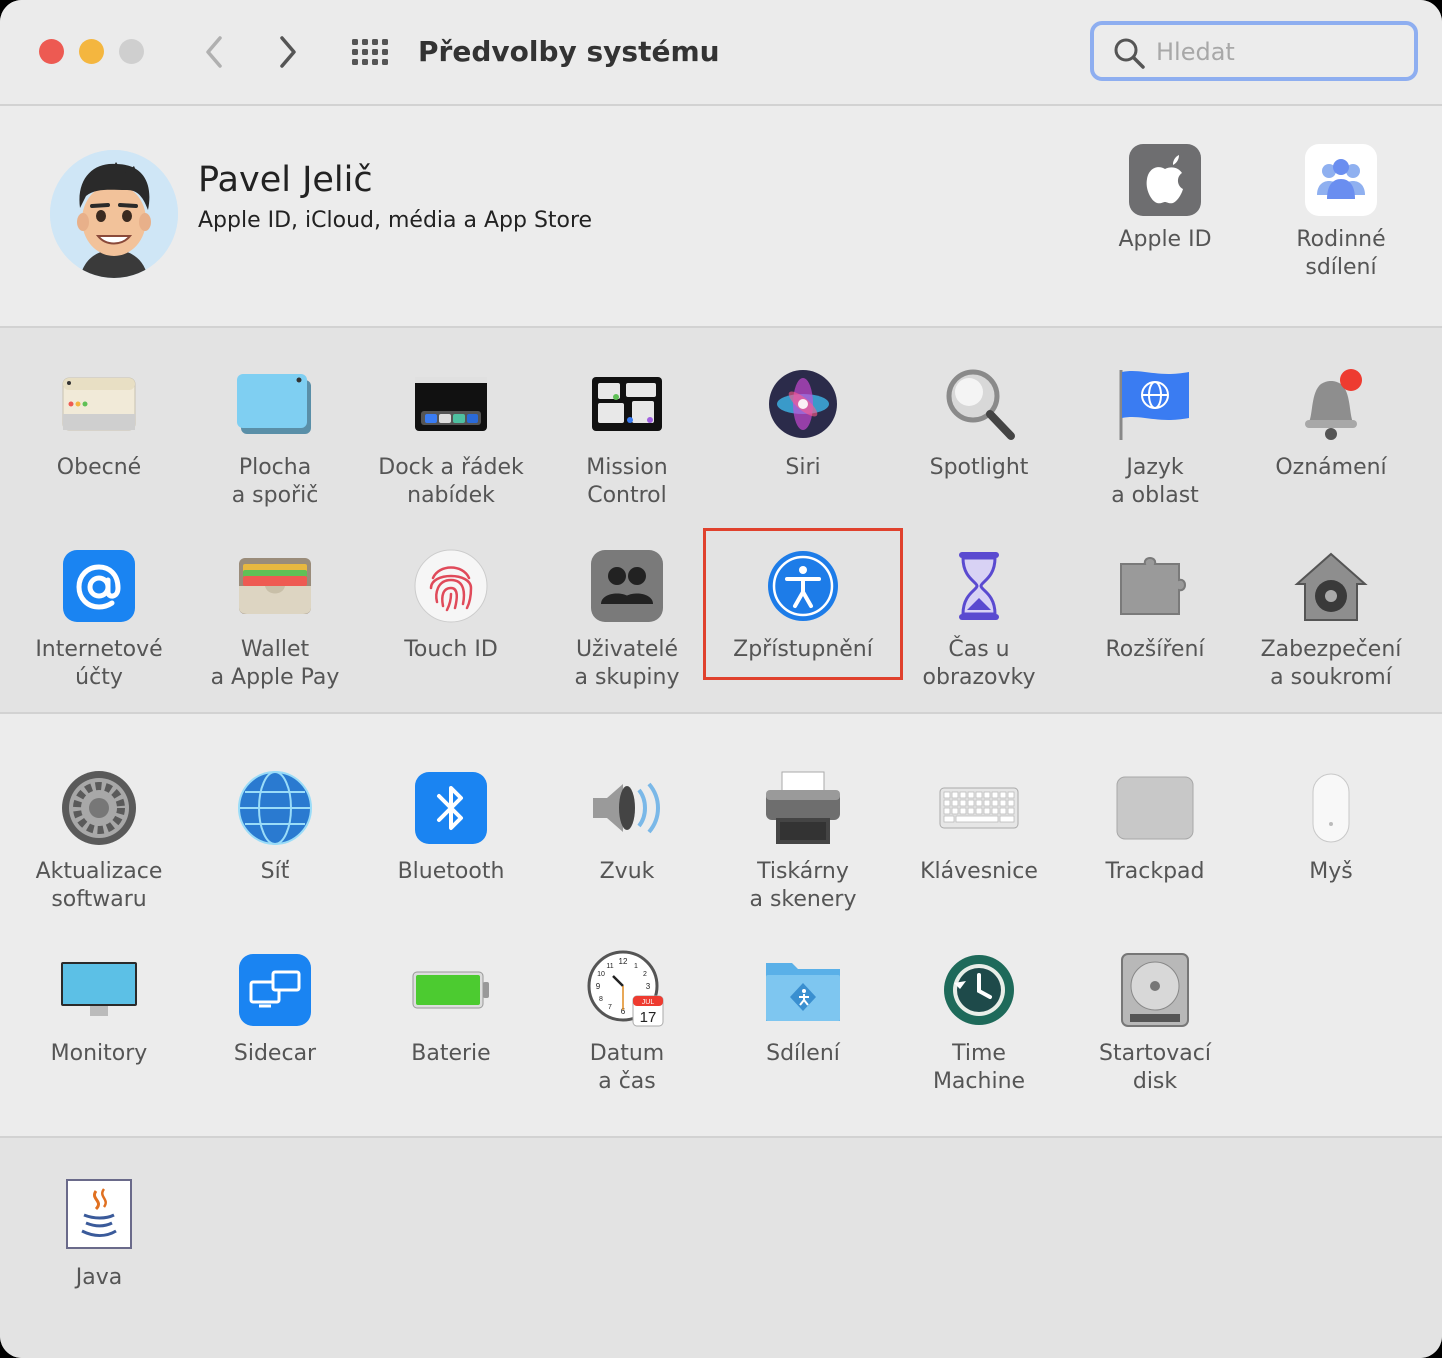 This screenshot has height=1358, width=1442. I want to click on clock-numeral: 7, so click(610, 1007).